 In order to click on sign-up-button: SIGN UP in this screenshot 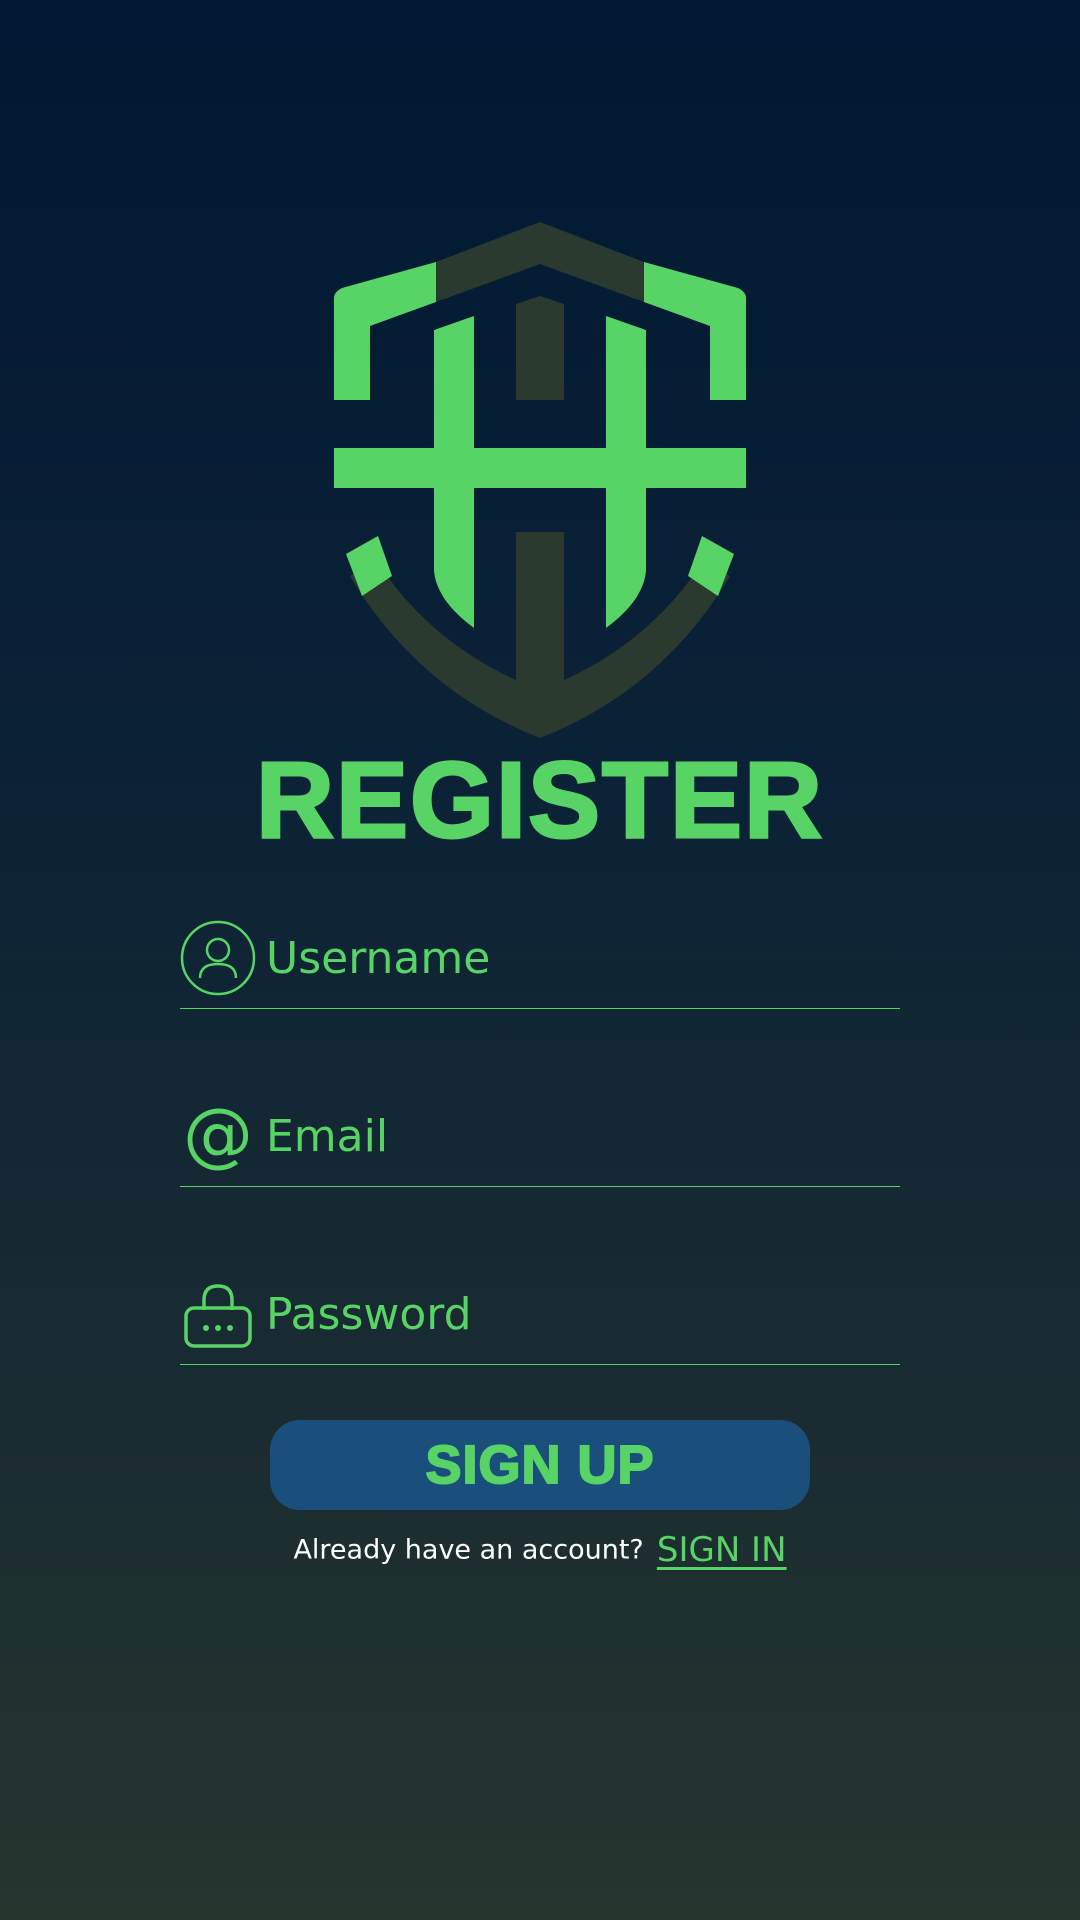, I will do `click(540, 1465)`.